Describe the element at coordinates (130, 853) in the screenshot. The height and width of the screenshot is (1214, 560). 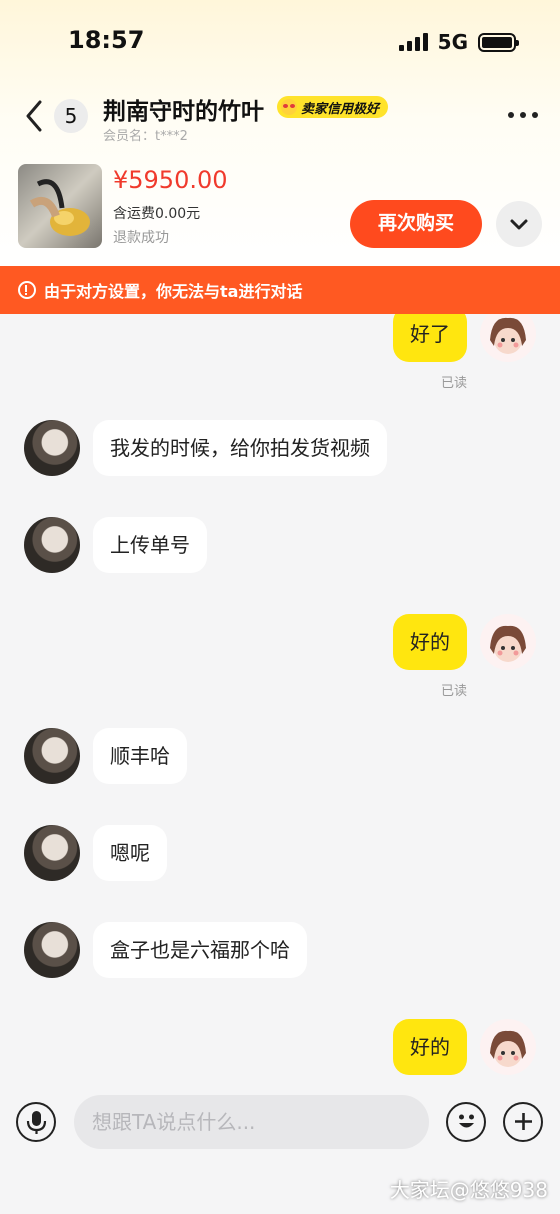
I see `message-bubble-in: 嗯呢` at that location.